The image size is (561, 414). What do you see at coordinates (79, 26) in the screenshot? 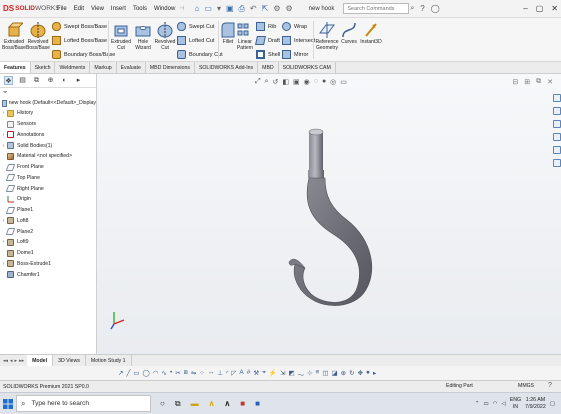
I see `swept-boss-button: Swept Boss/Base` at bounding box center [79, 26].